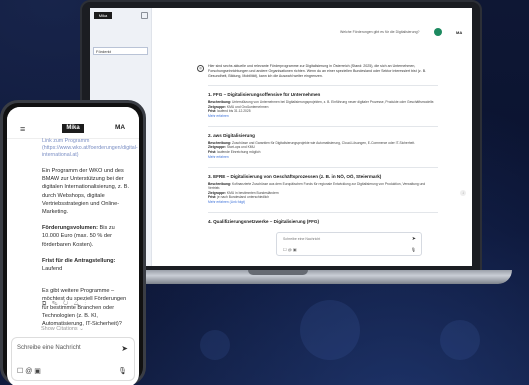 This screenshot has width=529, height=385. Describe the element at coordinates (240, 147) in the screenshot. I see `detail-value: Start-ups und KMU` at that location.